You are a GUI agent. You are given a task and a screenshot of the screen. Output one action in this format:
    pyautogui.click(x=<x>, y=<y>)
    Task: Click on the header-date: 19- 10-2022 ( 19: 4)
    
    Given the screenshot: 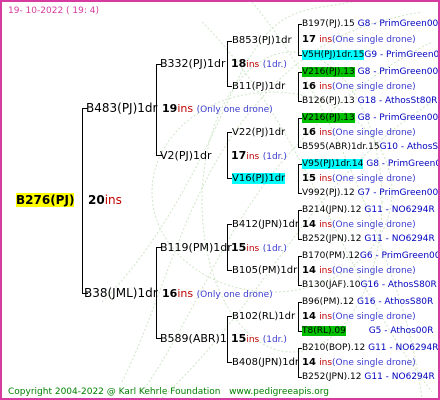 What is the action you would take?
    pyautogui.click(x=53, y=11)
    